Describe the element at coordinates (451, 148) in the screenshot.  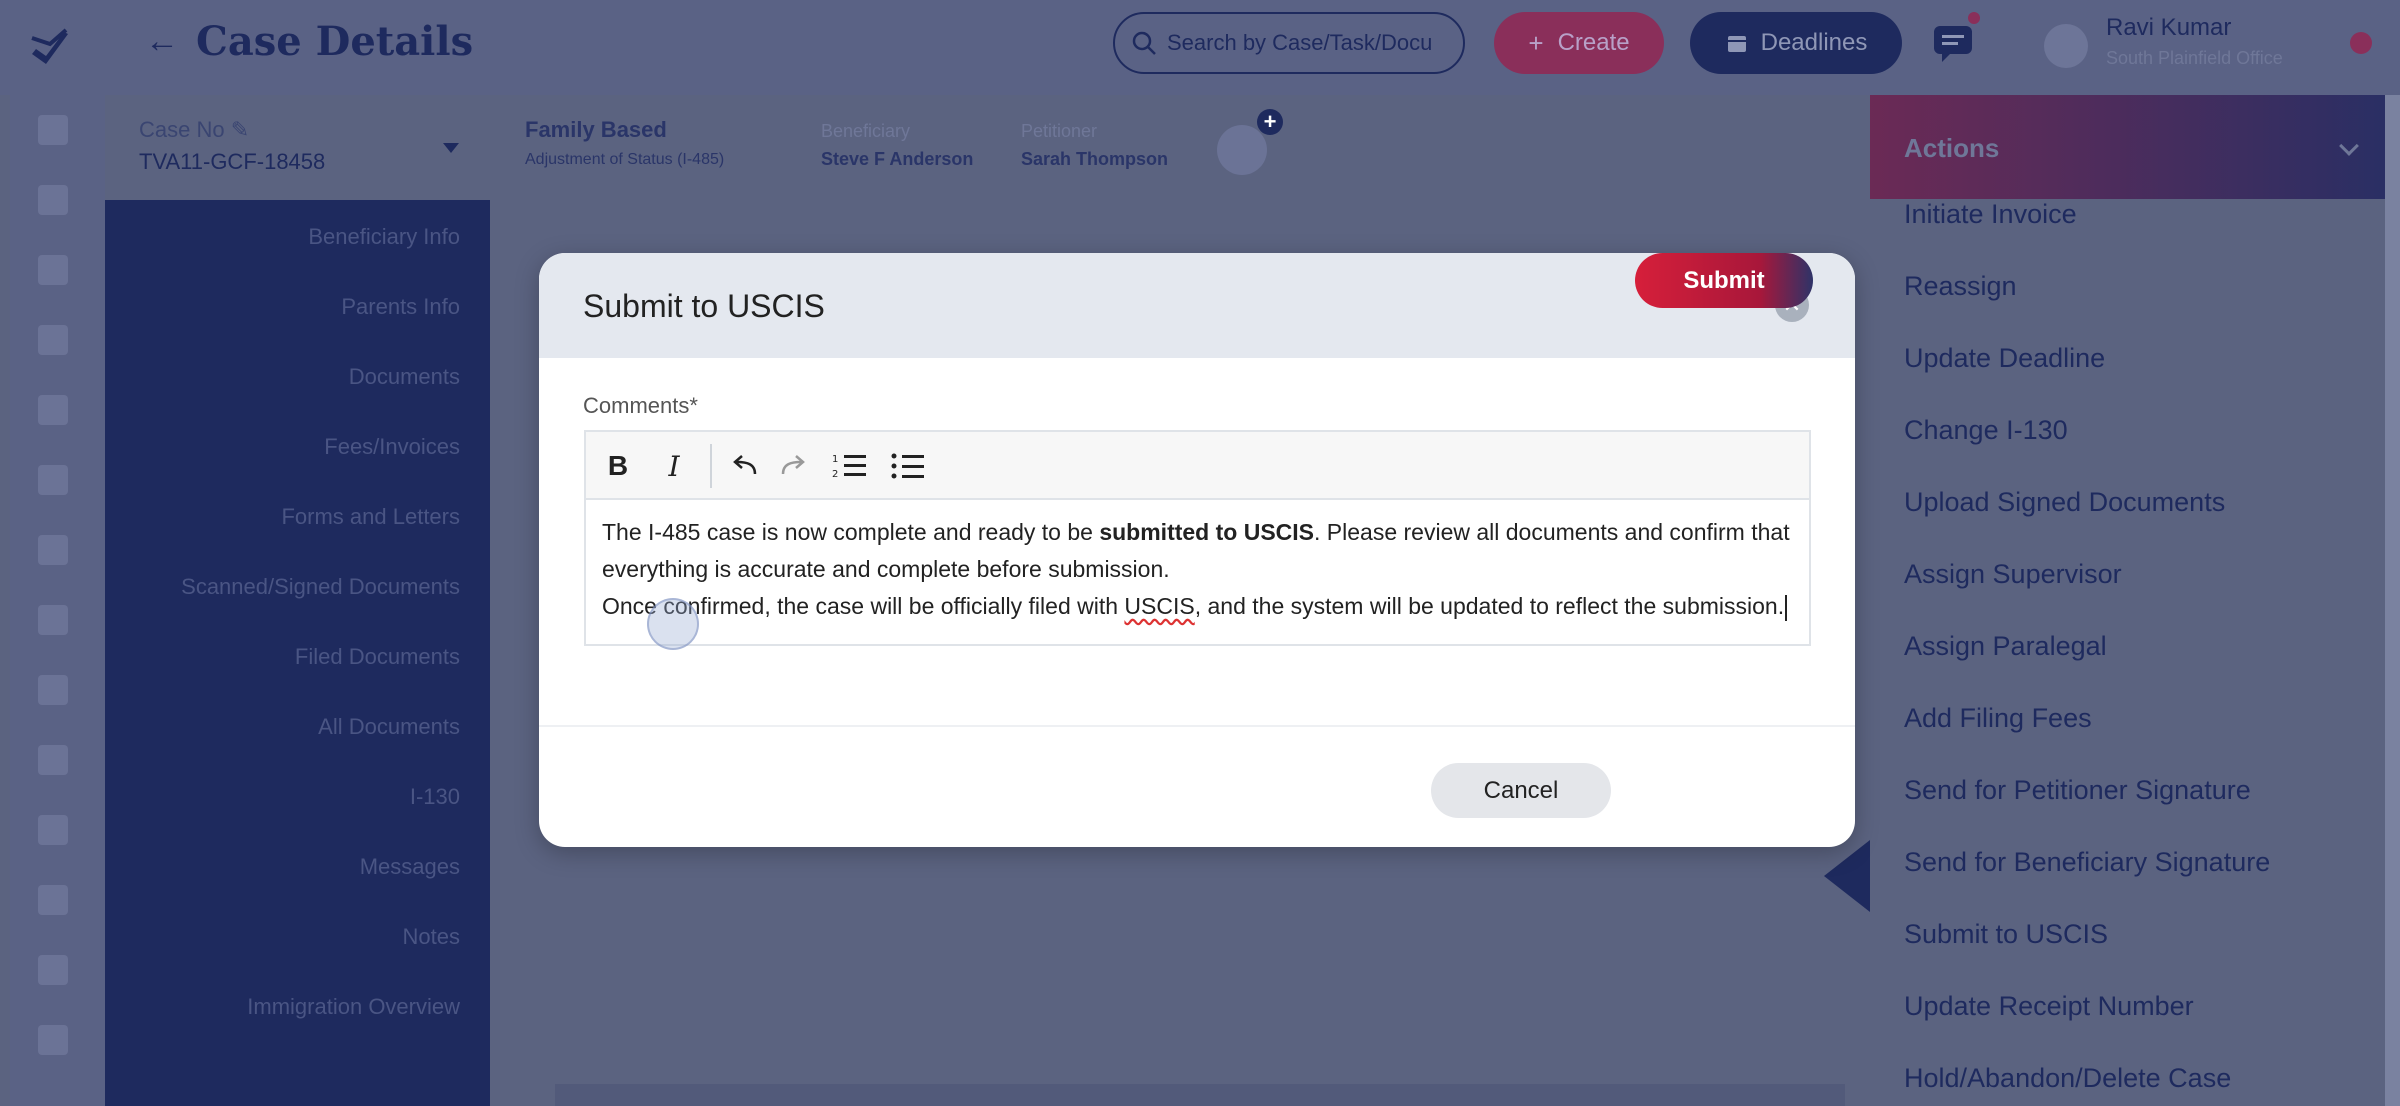
I see `case-dropdown-icon` at that location.